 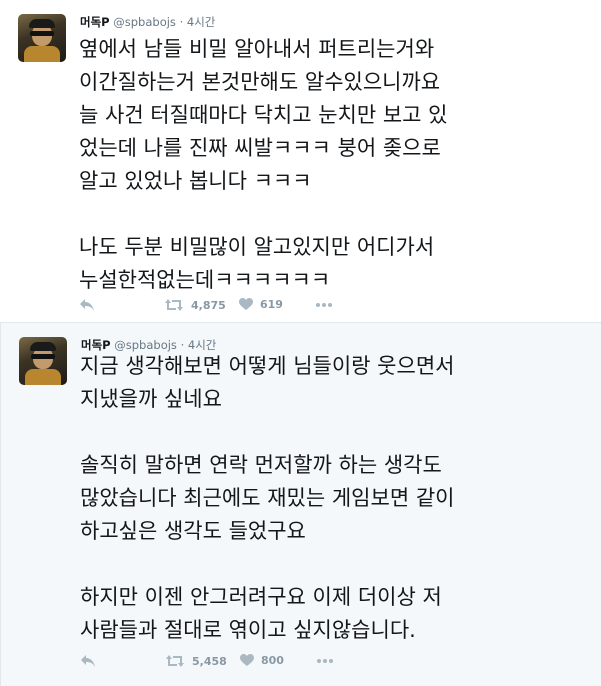 I want to click on retweet-count: 4,875, so click(x=208, y=305).